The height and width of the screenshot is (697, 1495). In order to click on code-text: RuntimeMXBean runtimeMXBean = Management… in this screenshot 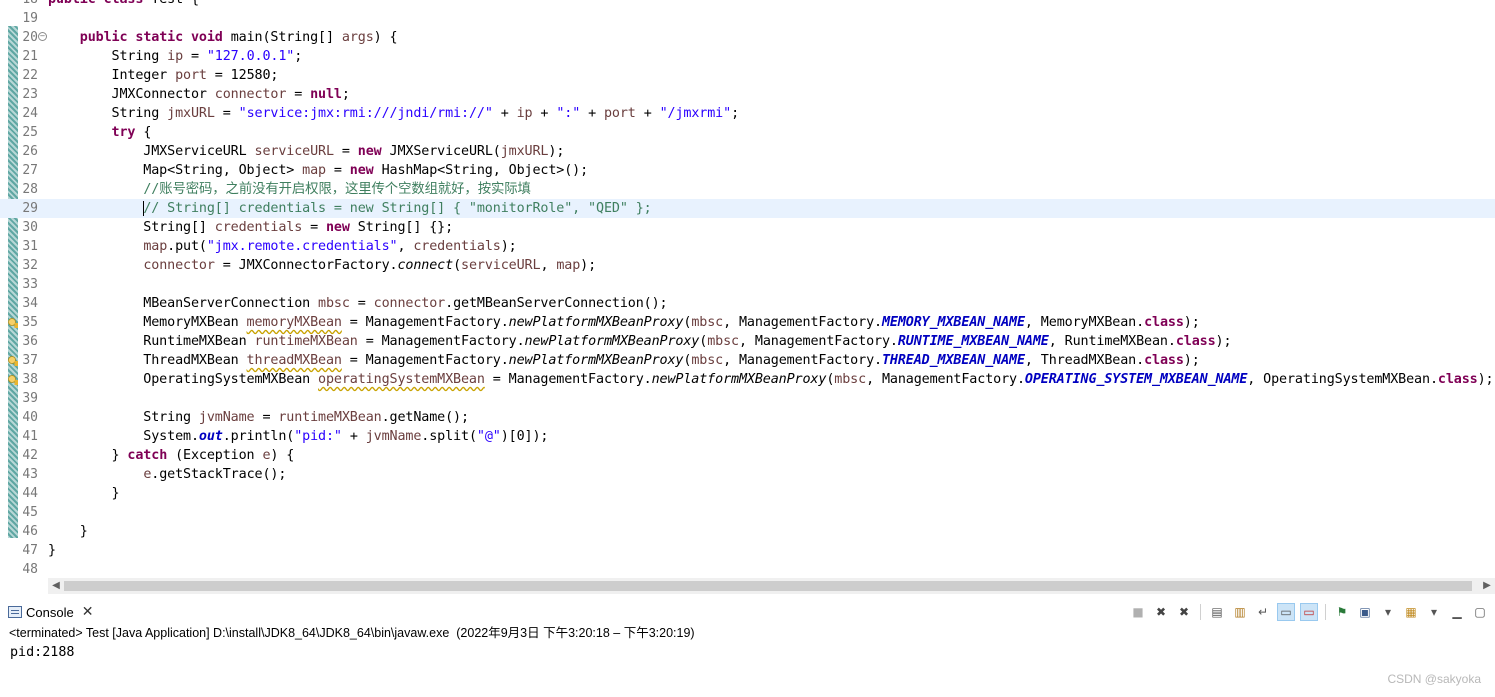, I will do `click(639, 341)`.